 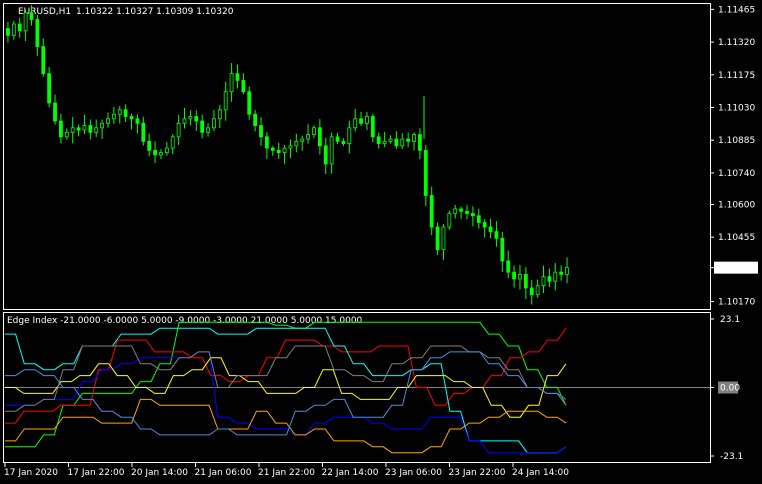 I want to click on indicator-tick-label: 0.00, so click(x=730, y=389).